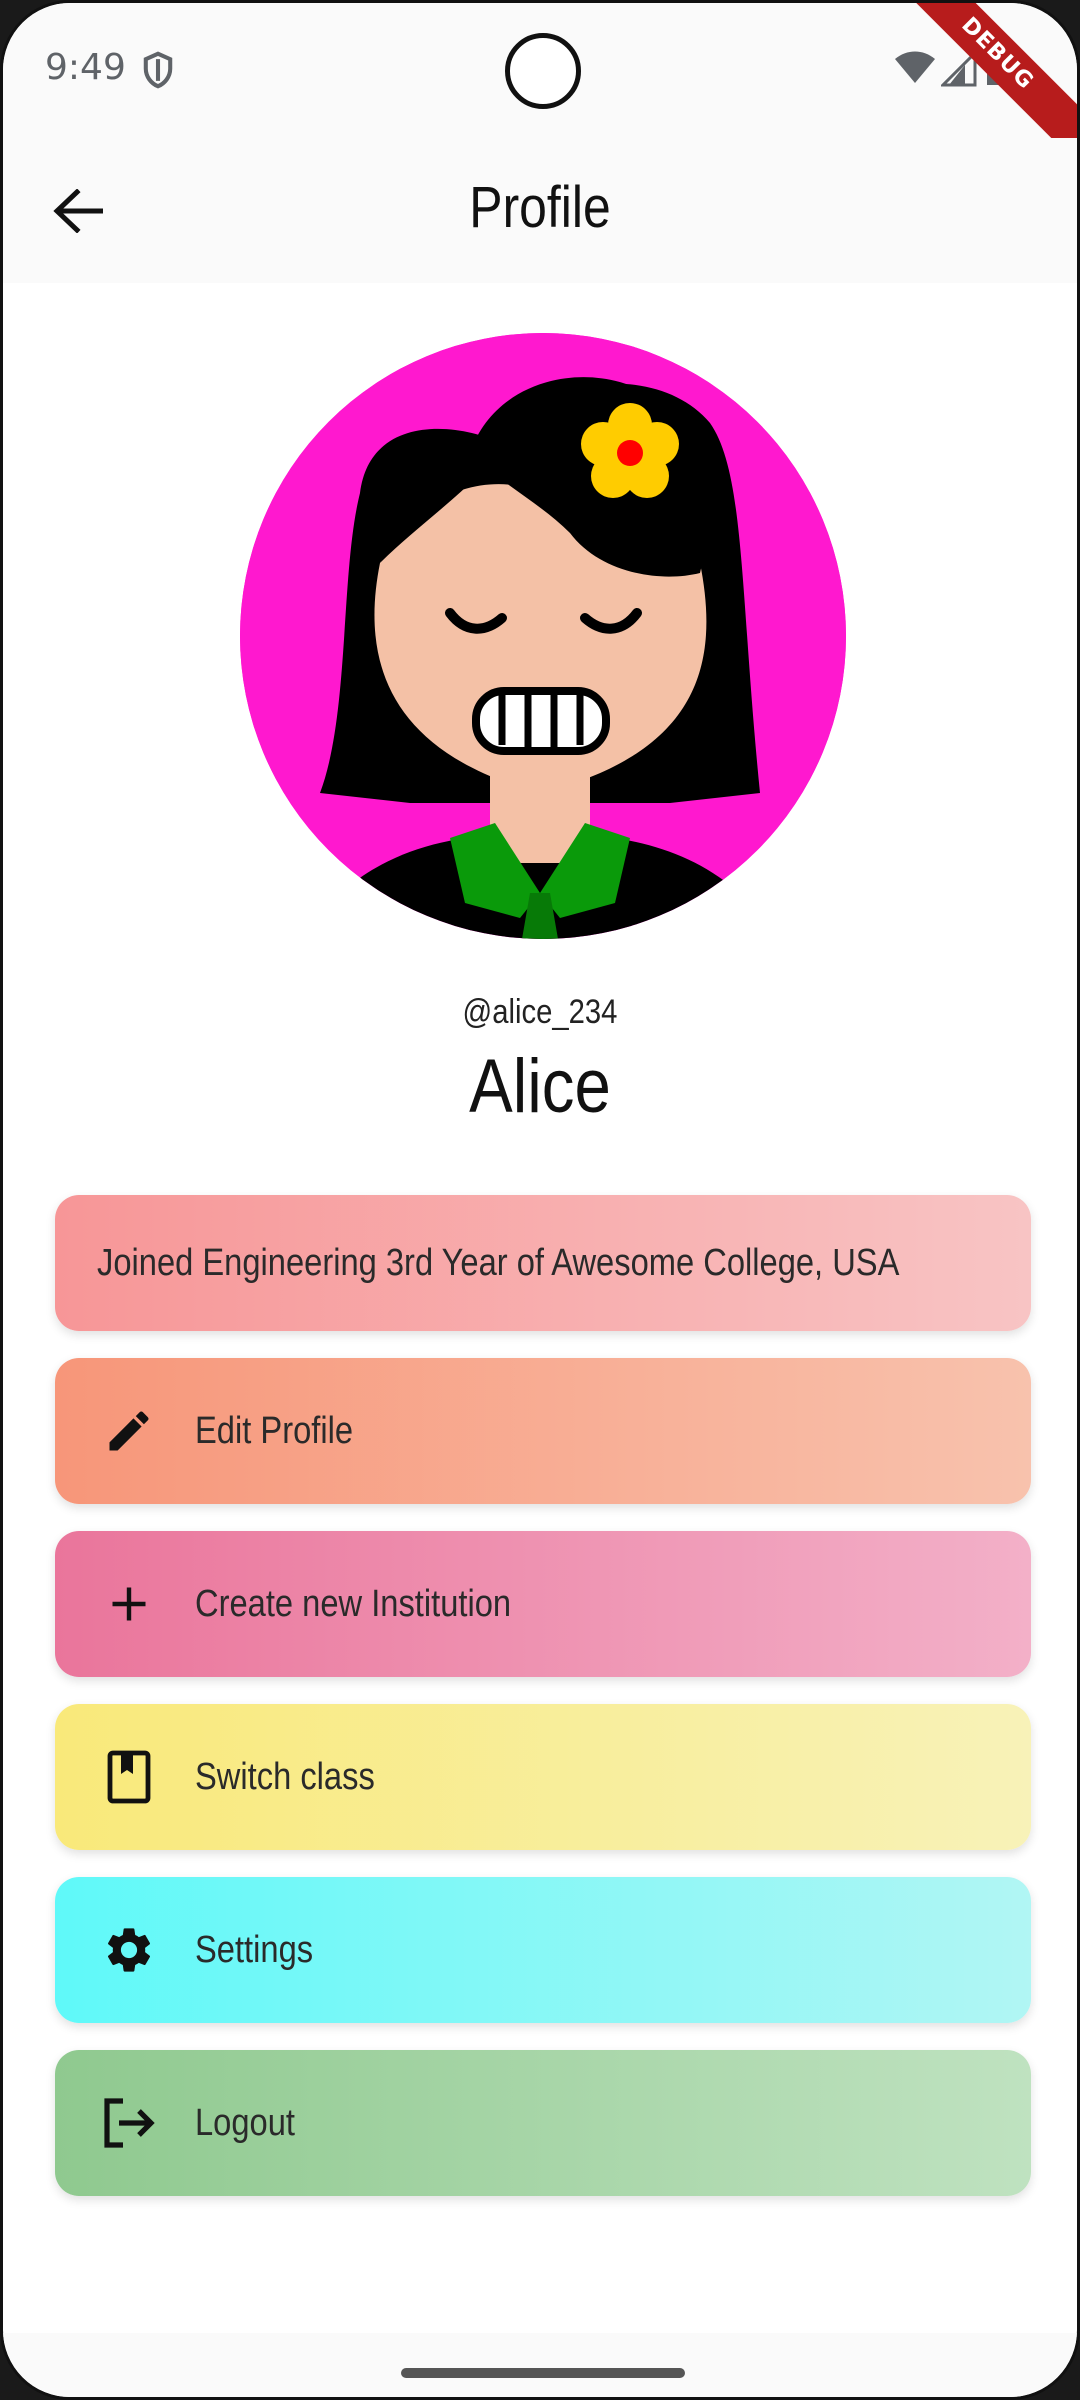 The image size is (1080, 2400). I want to click on shield-icon, so click(158, 70).